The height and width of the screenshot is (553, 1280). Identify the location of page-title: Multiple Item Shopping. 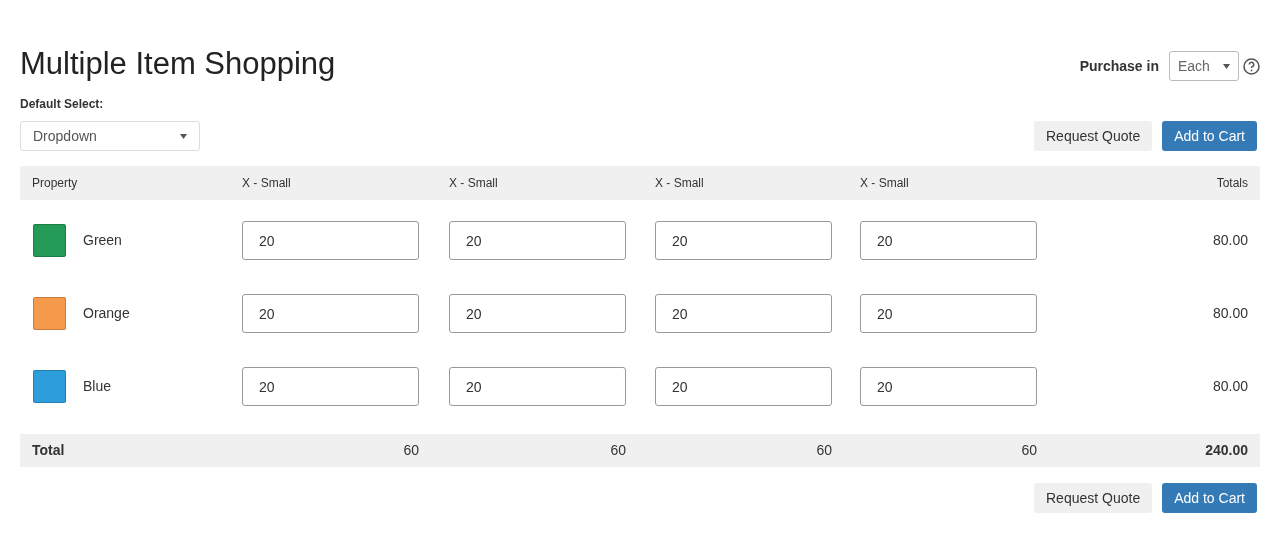
(178, 64).